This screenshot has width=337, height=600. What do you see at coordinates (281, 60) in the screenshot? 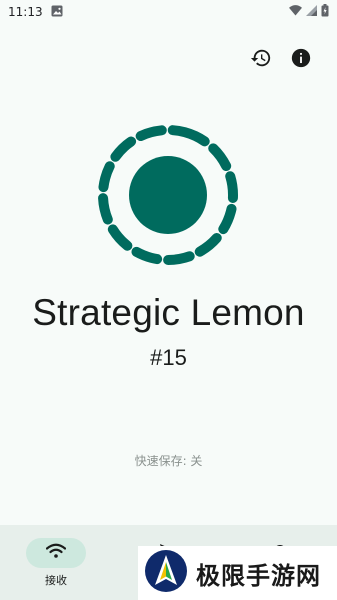
I see `top-actions` at bounding box center [281, 60].